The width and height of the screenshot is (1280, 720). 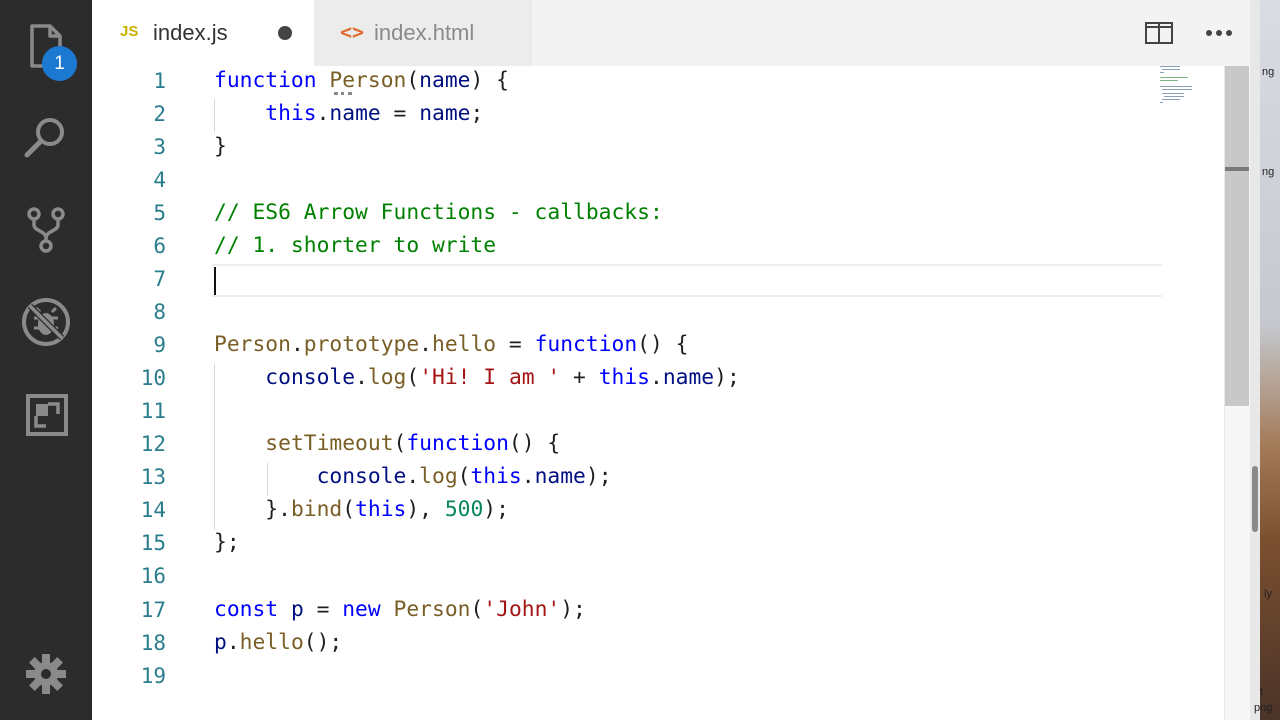 I want to click on line-number: 12, so click(x=153, y=444).